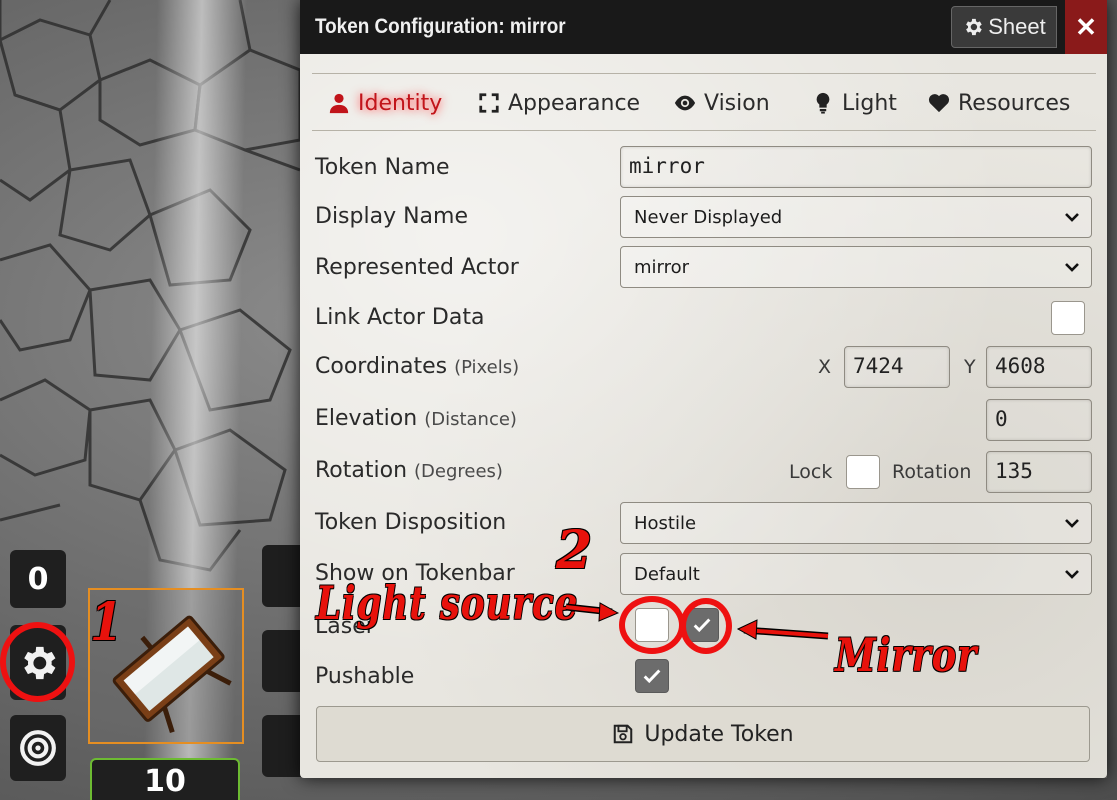  I want to click on arrow-to-mirror, so click(782, 629).